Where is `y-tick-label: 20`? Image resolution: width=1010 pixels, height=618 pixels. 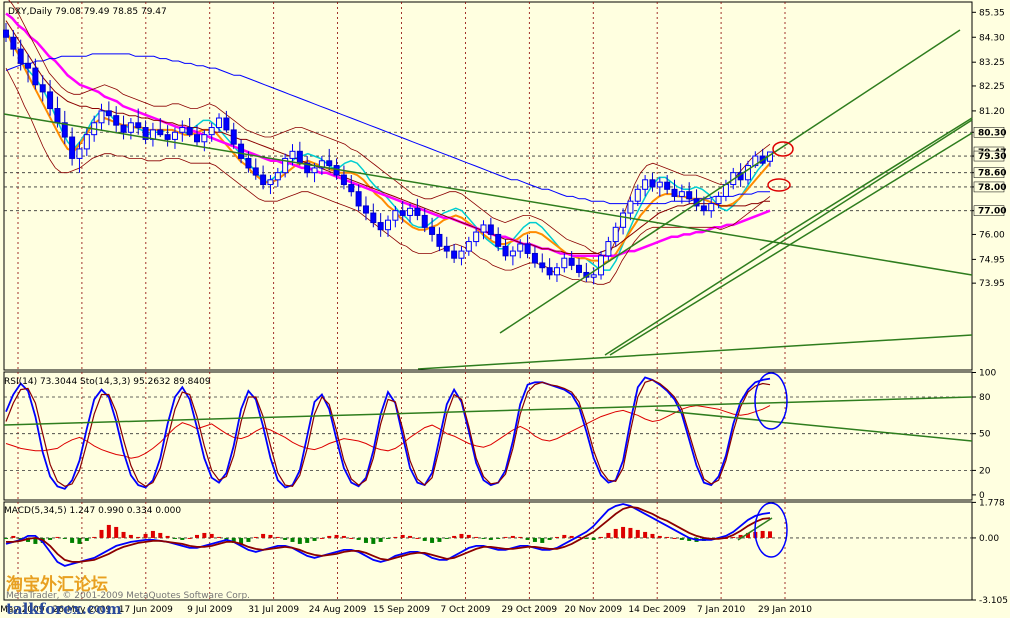
y-tick-label: 20 is located at coordinates (985, 471).